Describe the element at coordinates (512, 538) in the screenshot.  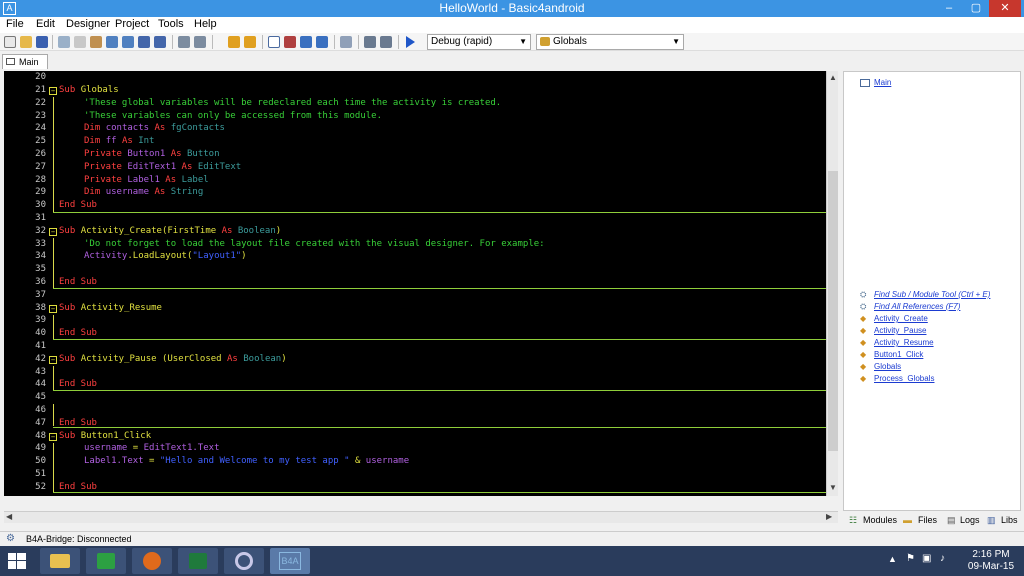
I see `status-bar: ⚙ B4A-Bridge: Disconnected` at that location.